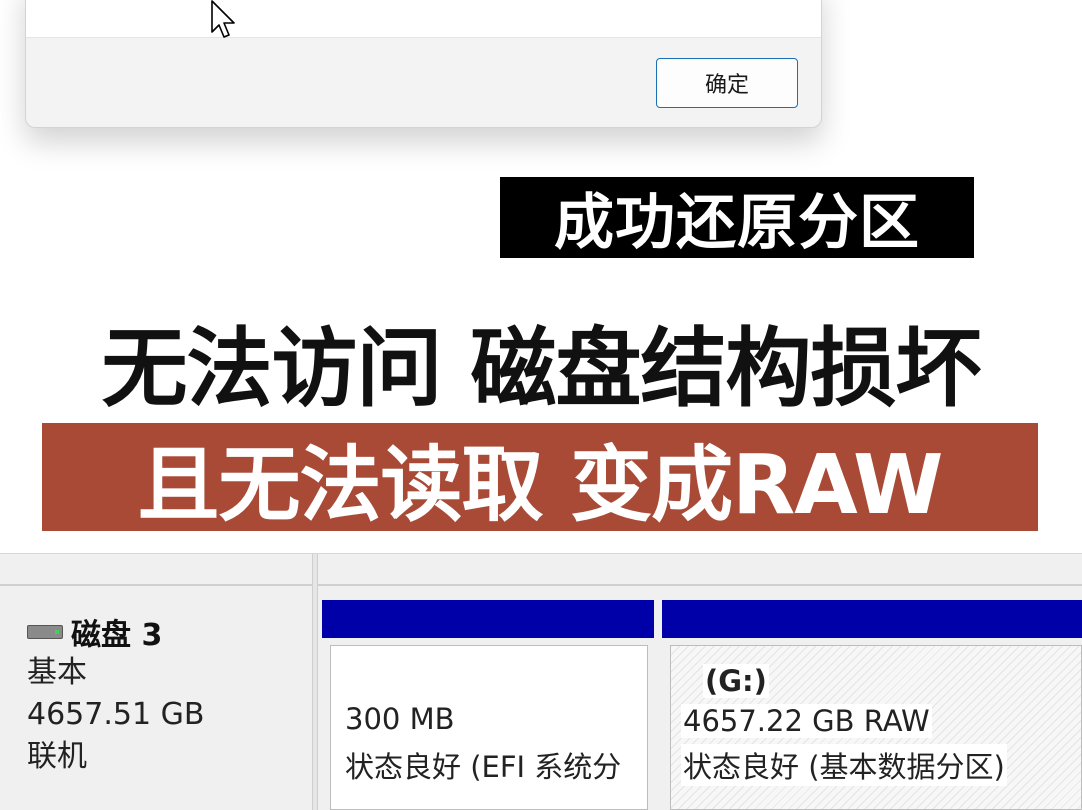  Describe the element at coordinates (423, 19) in the screenshot. I see `dialog-content-area` at that location.